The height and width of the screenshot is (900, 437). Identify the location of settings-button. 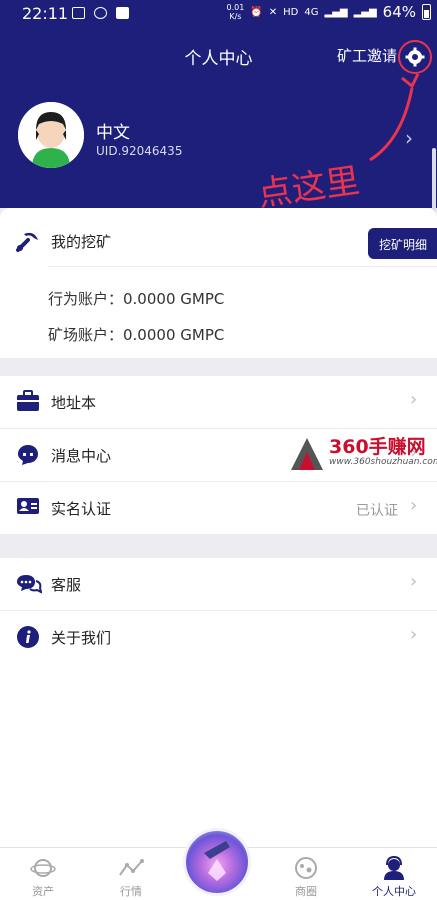
(415, 57).